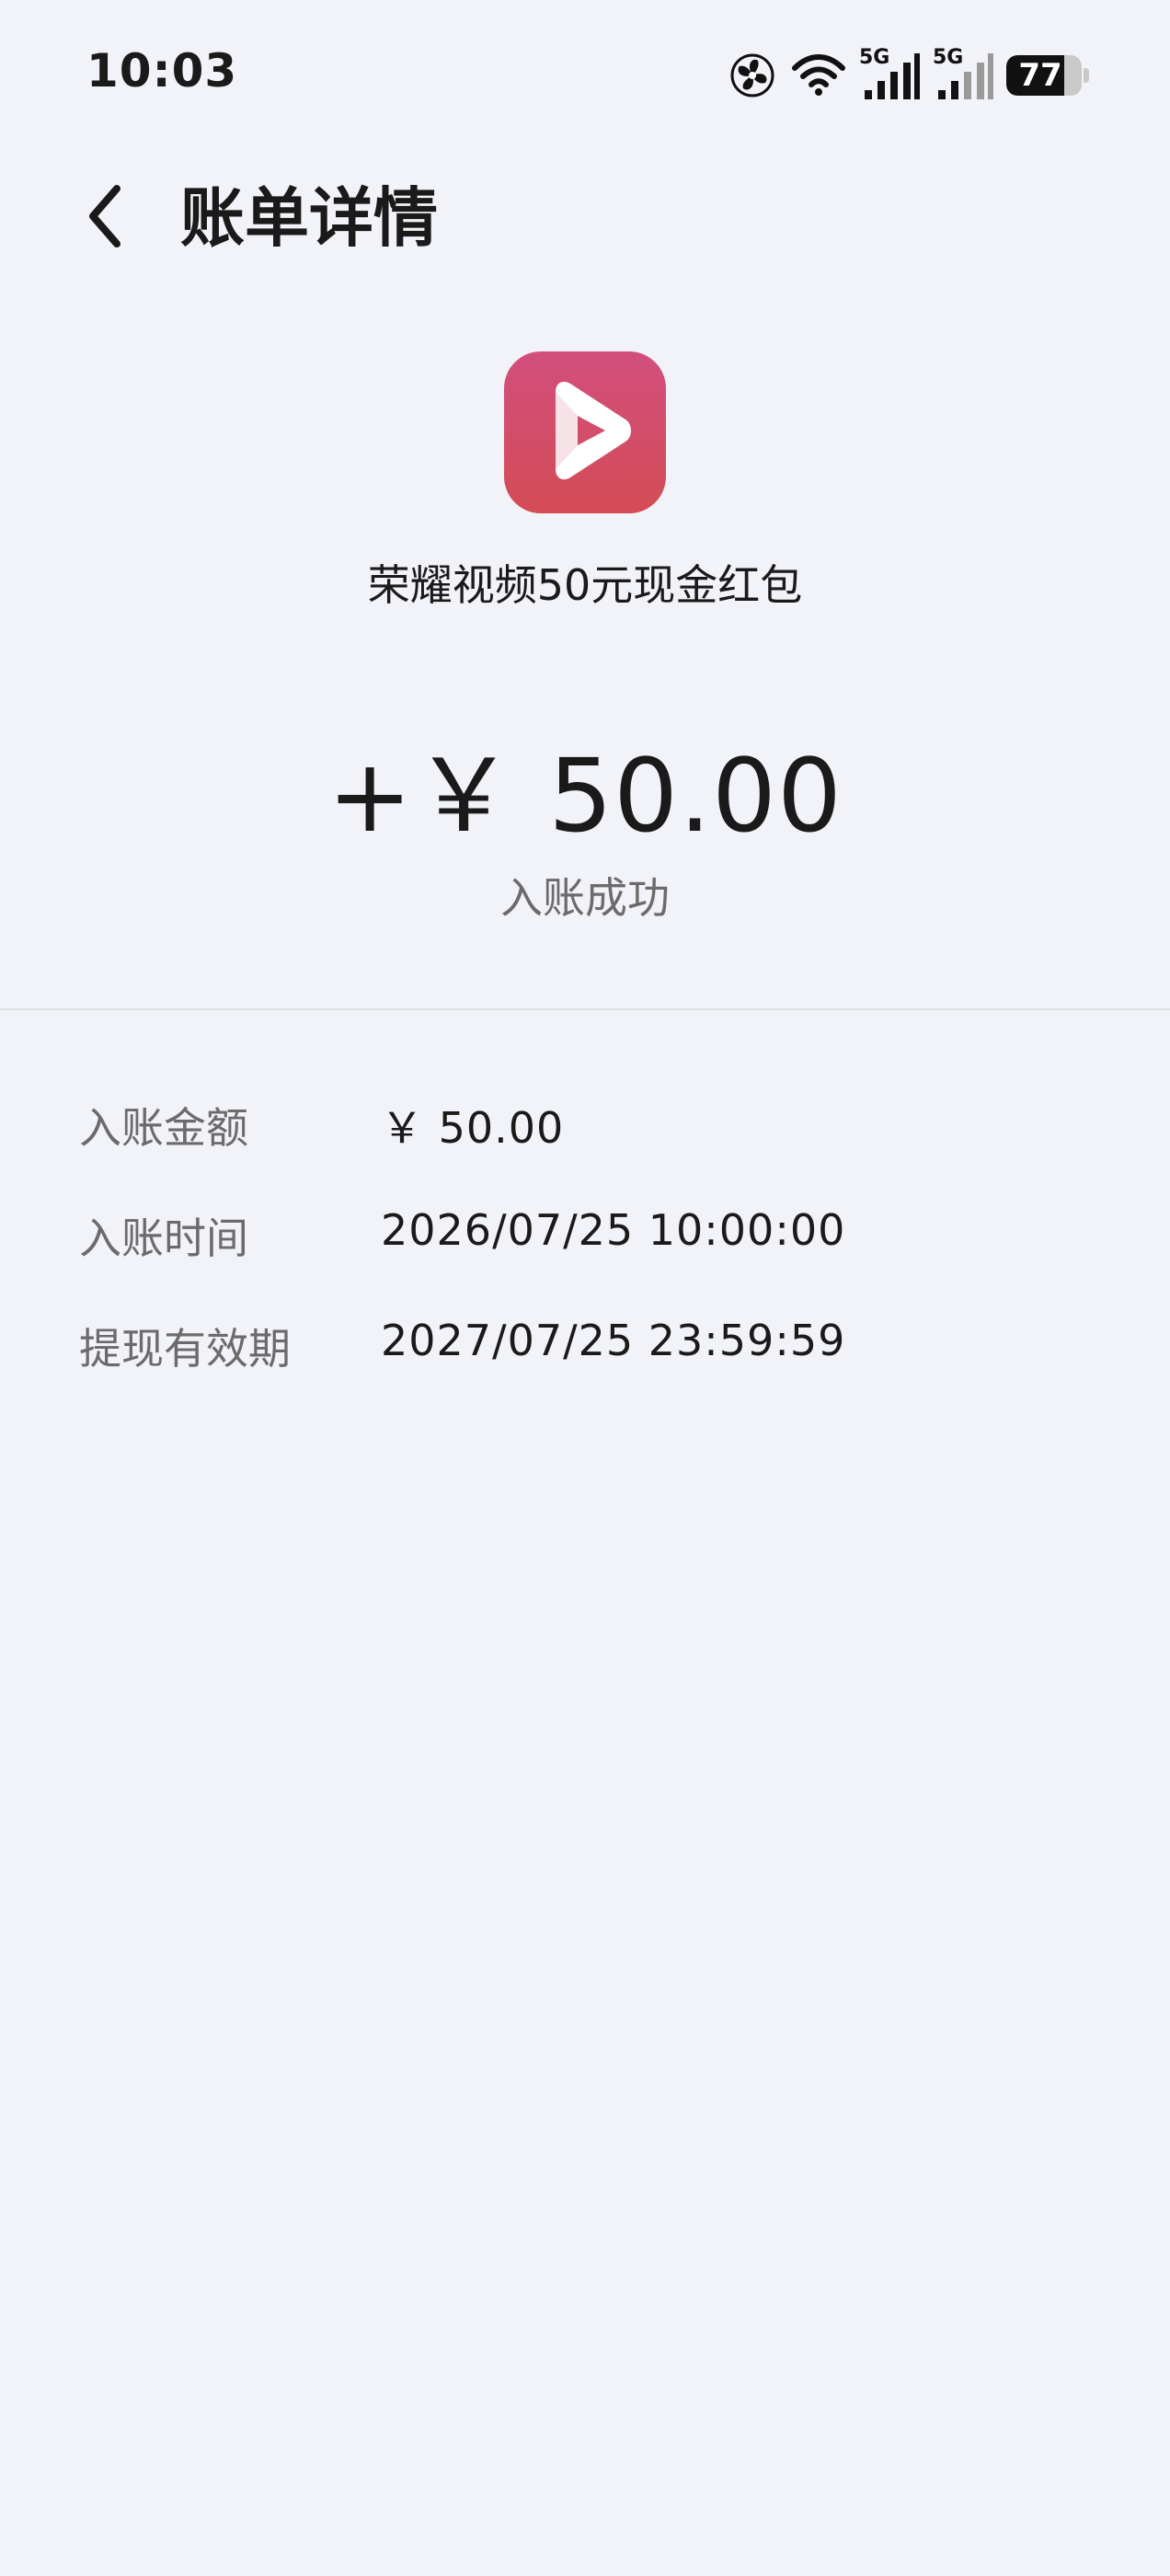 Image resolution: width=1170 pixels, height=2576 pixels. Describe the element at coordinates (162, 71) in the screenshot. I see `status-time: 10:03` at that location.